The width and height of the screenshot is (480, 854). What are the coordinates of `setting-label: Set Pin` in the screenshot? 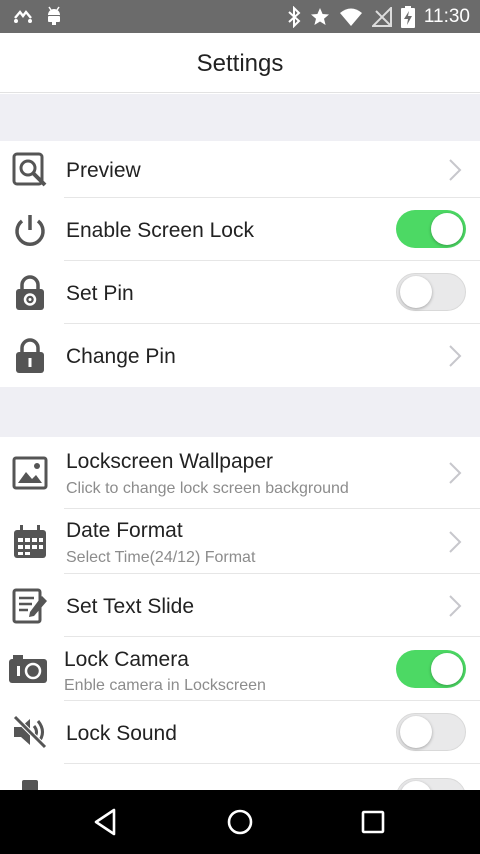 It's located at (100, 293).